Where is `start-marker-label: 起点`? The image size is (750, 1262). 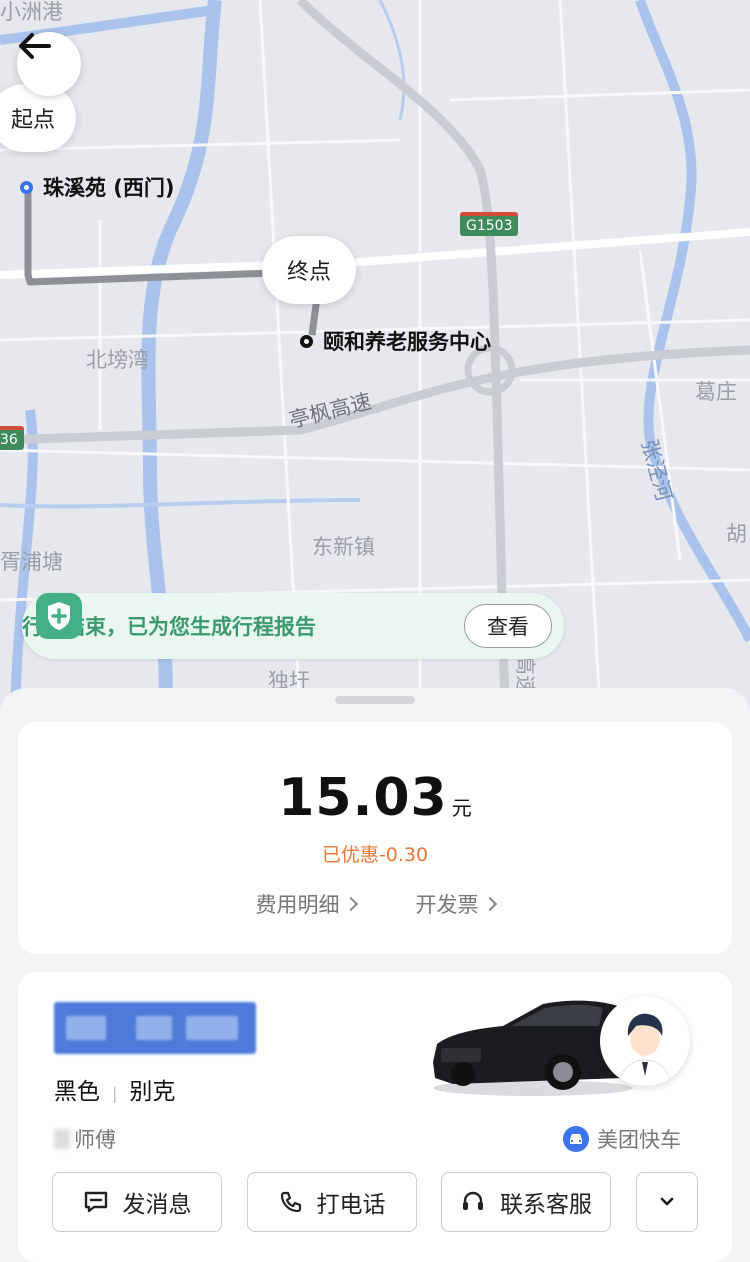
start-marker-label: 起点 is located at coordinates (32, 120).